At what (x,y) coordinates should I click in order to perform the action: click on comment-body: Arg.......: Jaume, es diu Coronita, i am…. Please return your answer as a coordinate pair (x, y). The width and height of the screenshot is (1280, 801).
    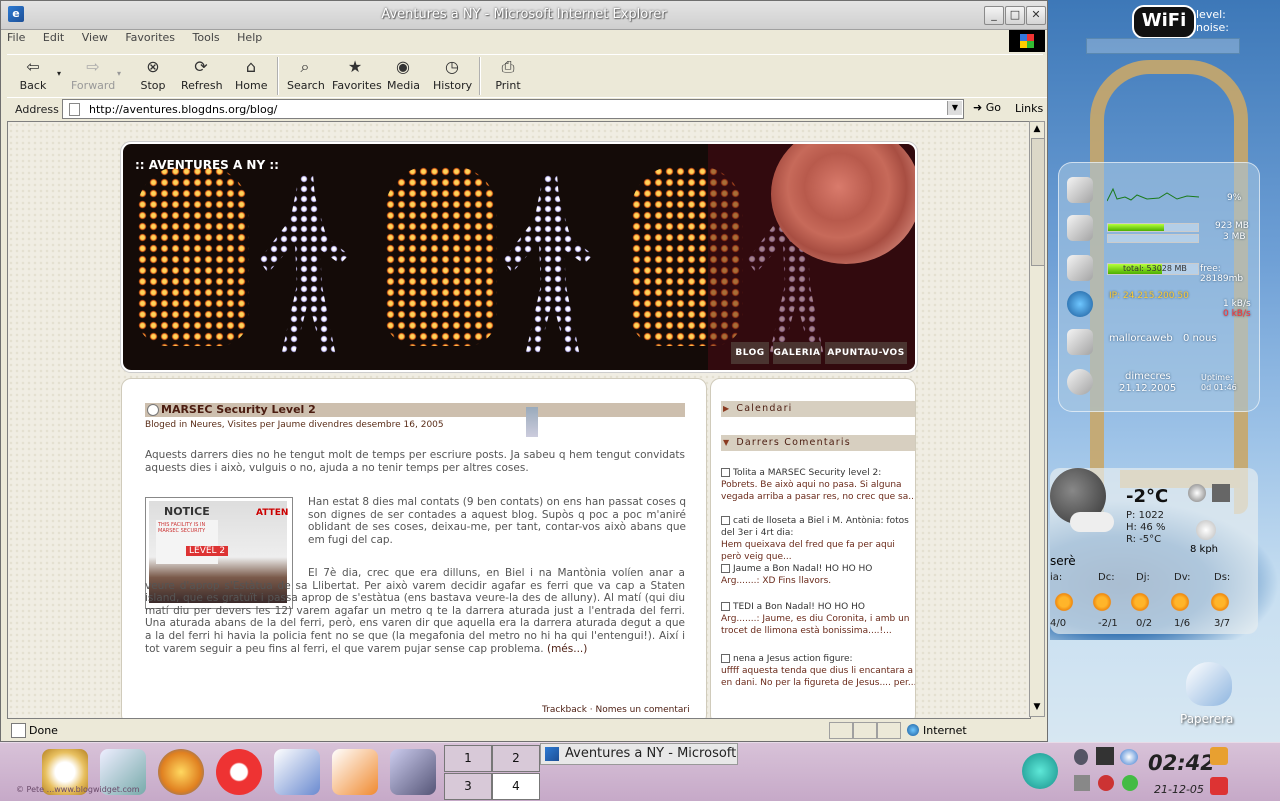
    Looking at the image, I should click on (815, 625).